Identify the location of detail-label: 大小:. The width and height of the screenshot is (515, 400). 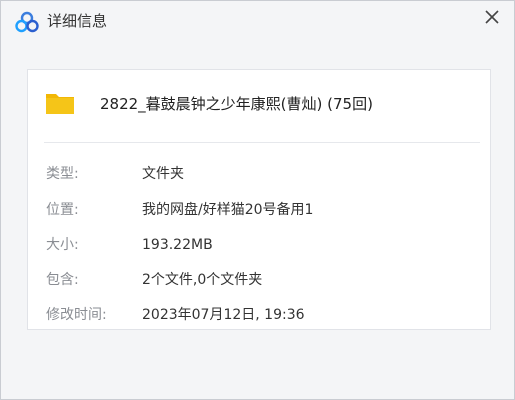
(62, 245).